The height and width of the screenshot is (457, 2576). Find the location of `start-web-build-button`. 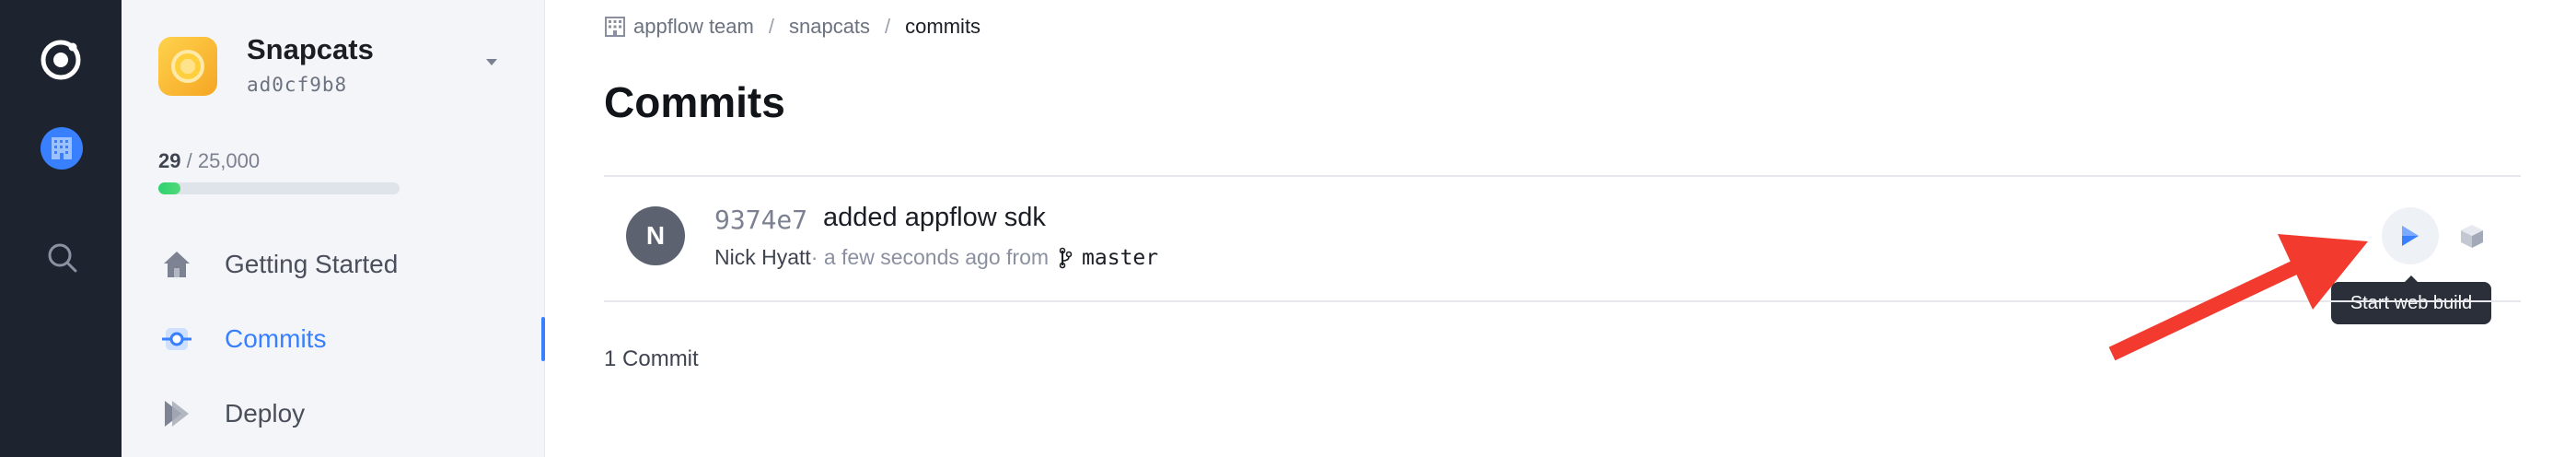

start-web-build-button is located at coordinates (2410, 236).